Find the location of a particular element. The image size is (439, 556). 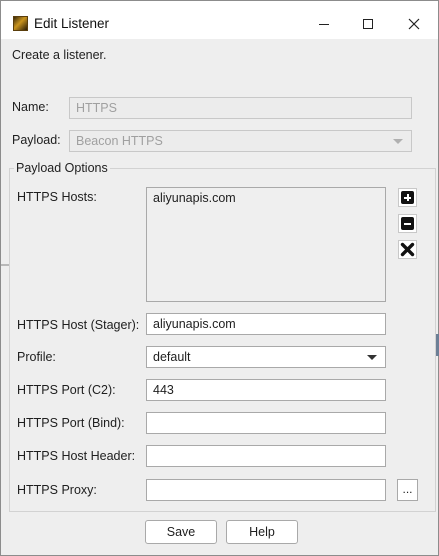

remove-host-button is located at coordinates (407, 223).